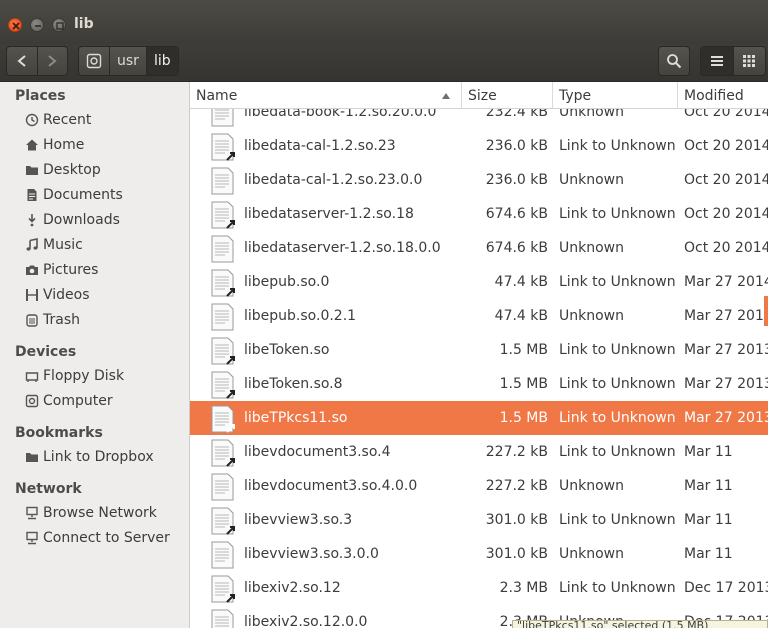 Image resolution: width=768 pixels, height=628 pixels. What do you see at coordinates (15, 25) in the screenshot?
I see `close-window-button` at bounding box center [15, 25].